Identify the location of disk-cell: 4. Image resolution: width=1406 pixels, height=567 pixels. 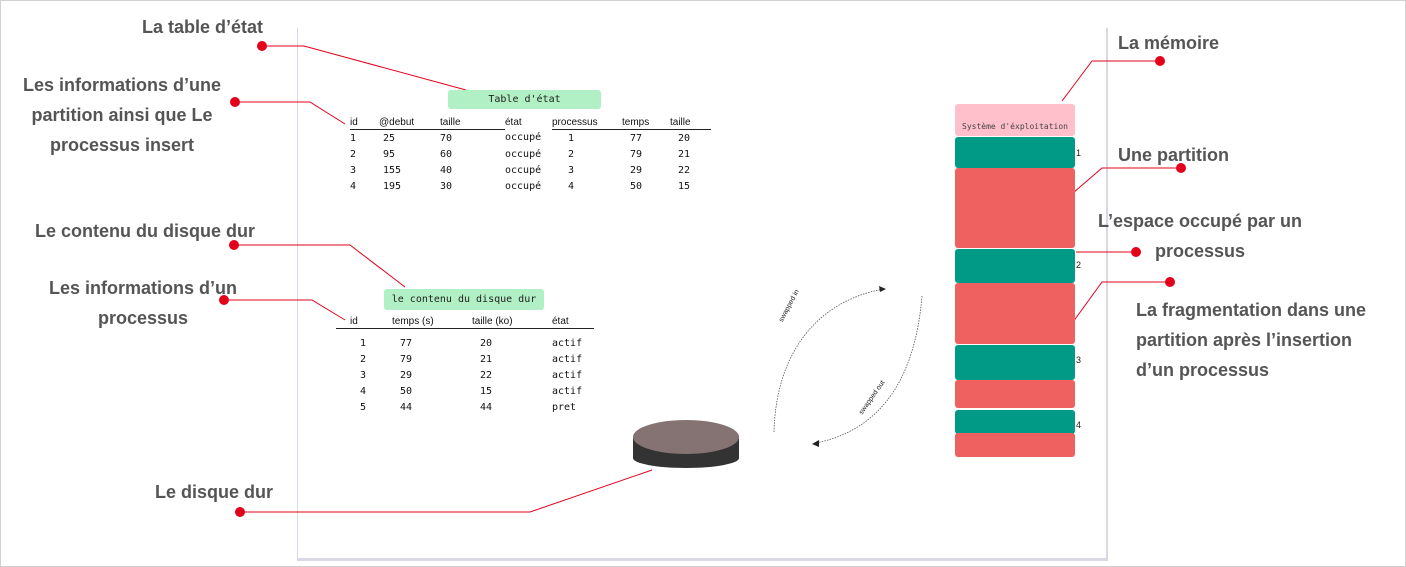
(363, 391).